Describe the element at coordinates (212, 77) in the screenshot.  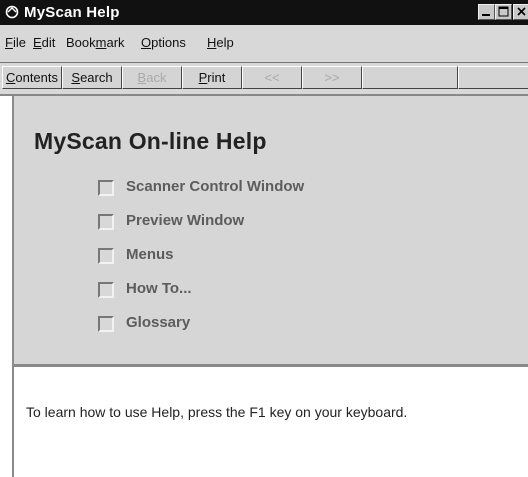
I see `print-button: Print` at that location.